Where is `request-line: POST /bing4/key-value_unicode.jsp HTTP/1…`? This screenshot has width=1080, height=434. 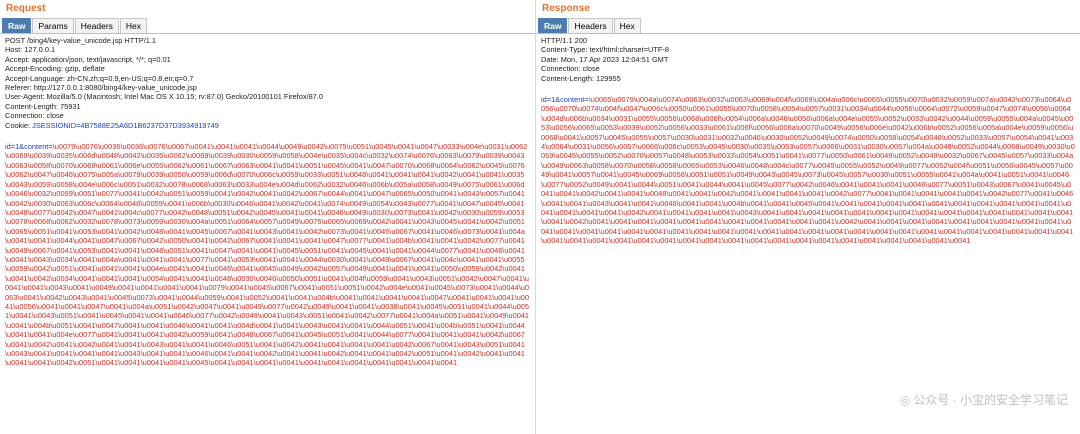
request-line: POST /bing4/key-value_unicode.jsp HTTP/1… is located at coordinates (81, 40).